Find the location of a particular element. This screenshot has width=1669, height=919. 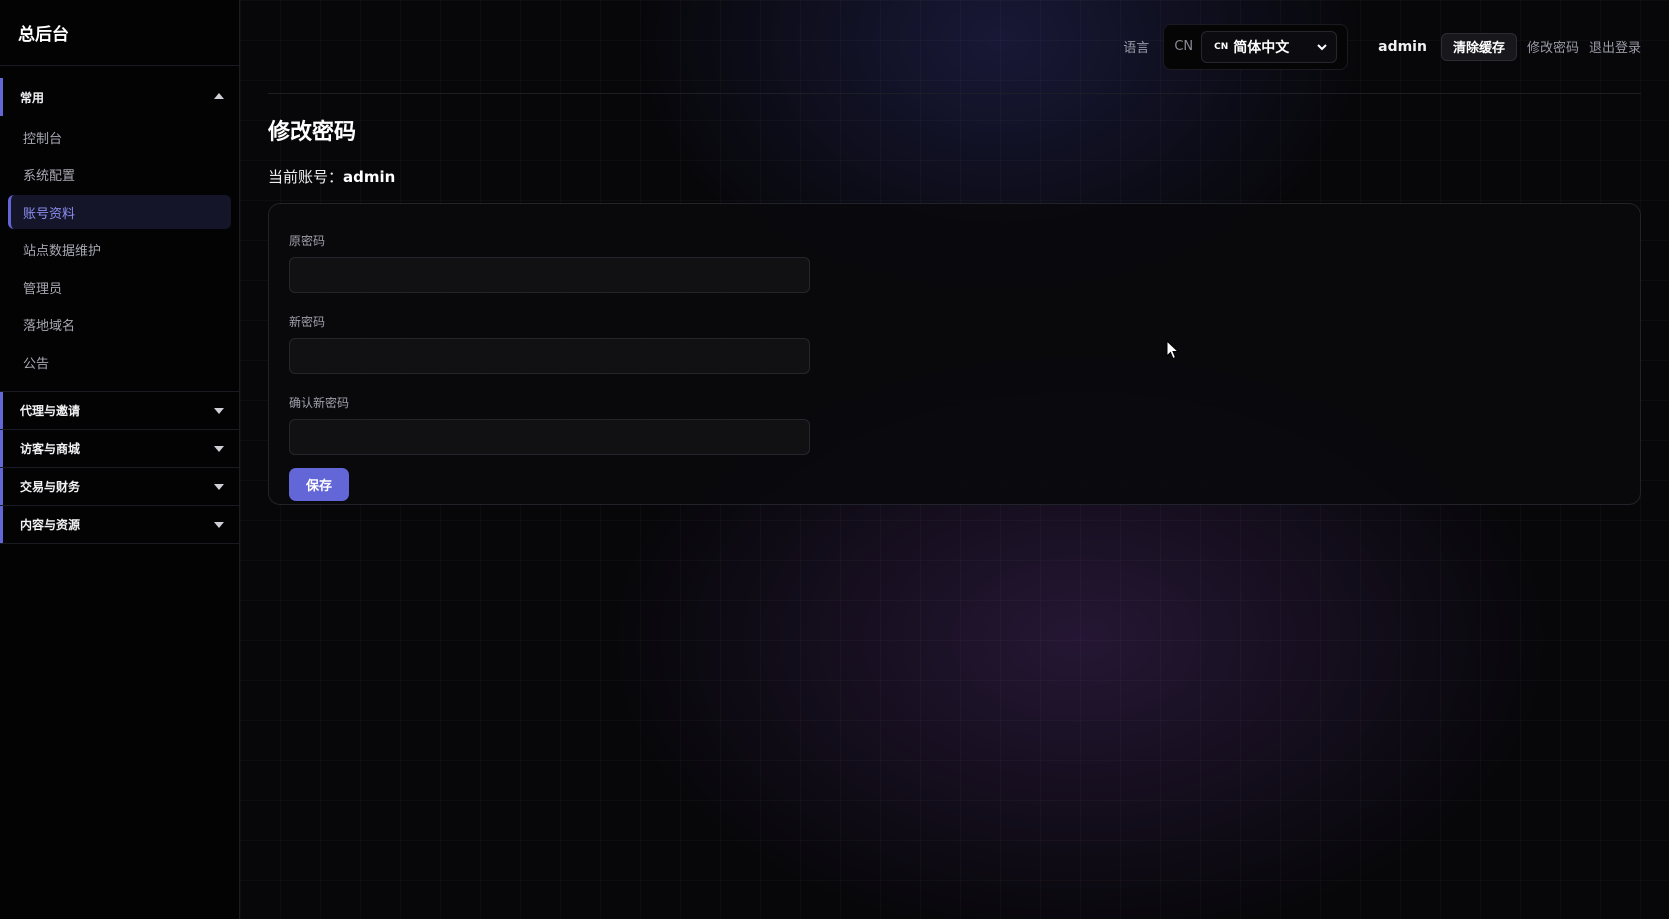

sidebar-item-admins: 管理员 is located at coordinates (119, 287).